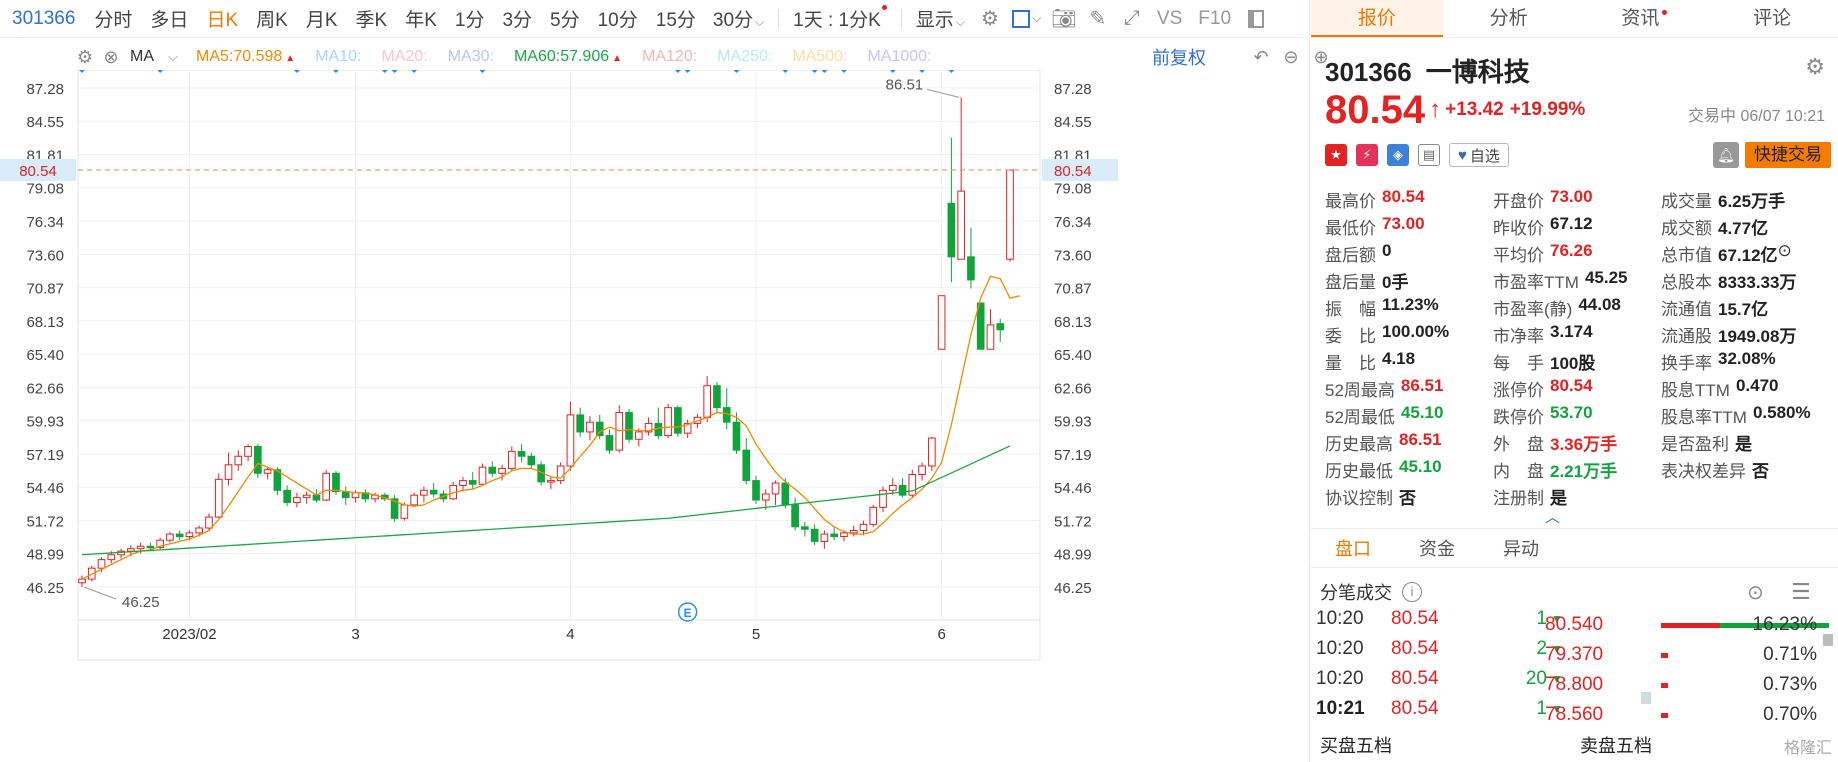  I want to click on add-watchlist-button: ♥ 自选, so click(1479, 155).